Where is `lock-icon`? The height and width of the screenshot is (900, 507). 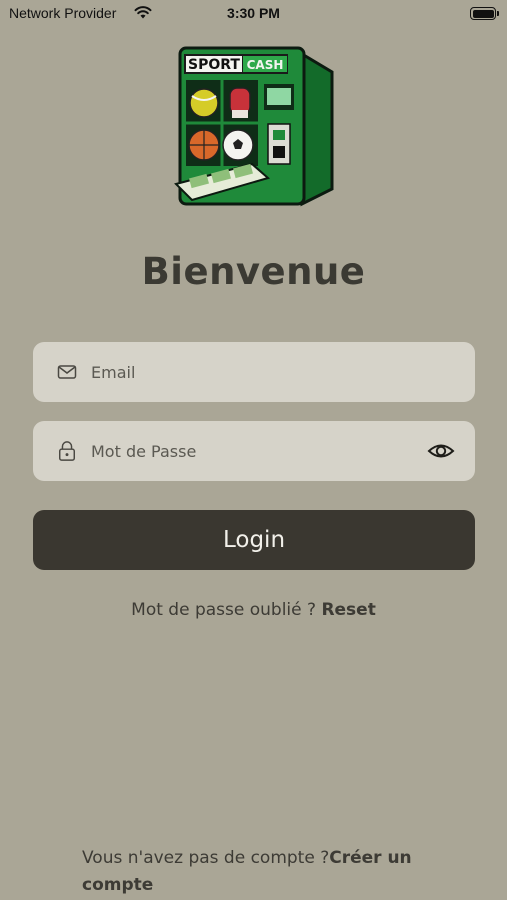 lock-icon is located at coordinates (67, 451).